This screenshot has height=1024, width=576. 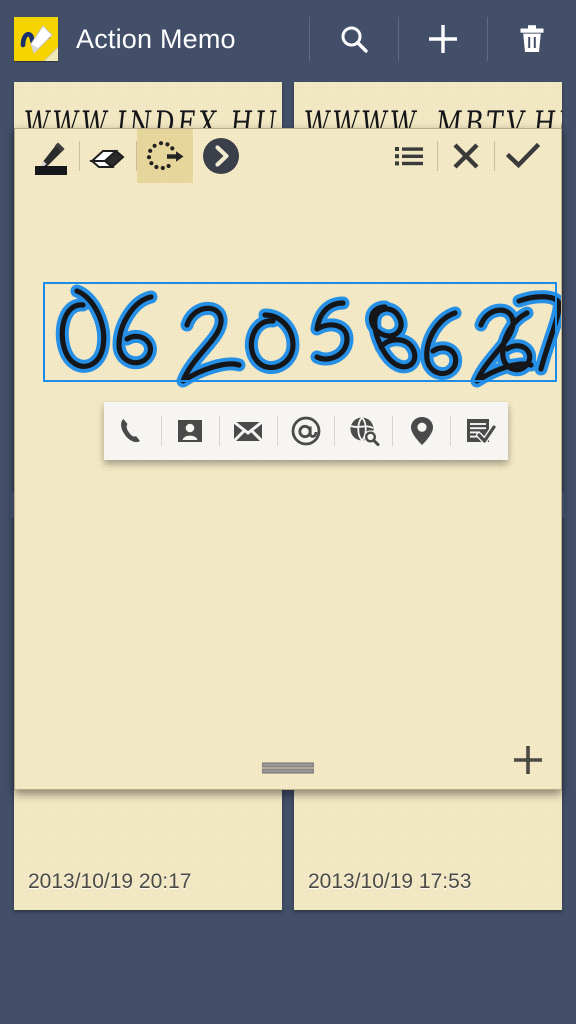 I want to click on map-pin-icon, so click(x=422, y=431).